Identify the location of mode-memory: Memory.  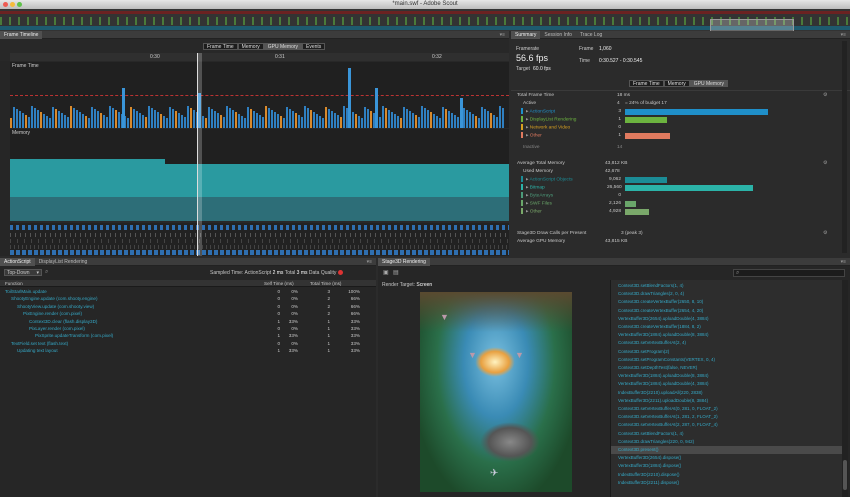
(250, 46).